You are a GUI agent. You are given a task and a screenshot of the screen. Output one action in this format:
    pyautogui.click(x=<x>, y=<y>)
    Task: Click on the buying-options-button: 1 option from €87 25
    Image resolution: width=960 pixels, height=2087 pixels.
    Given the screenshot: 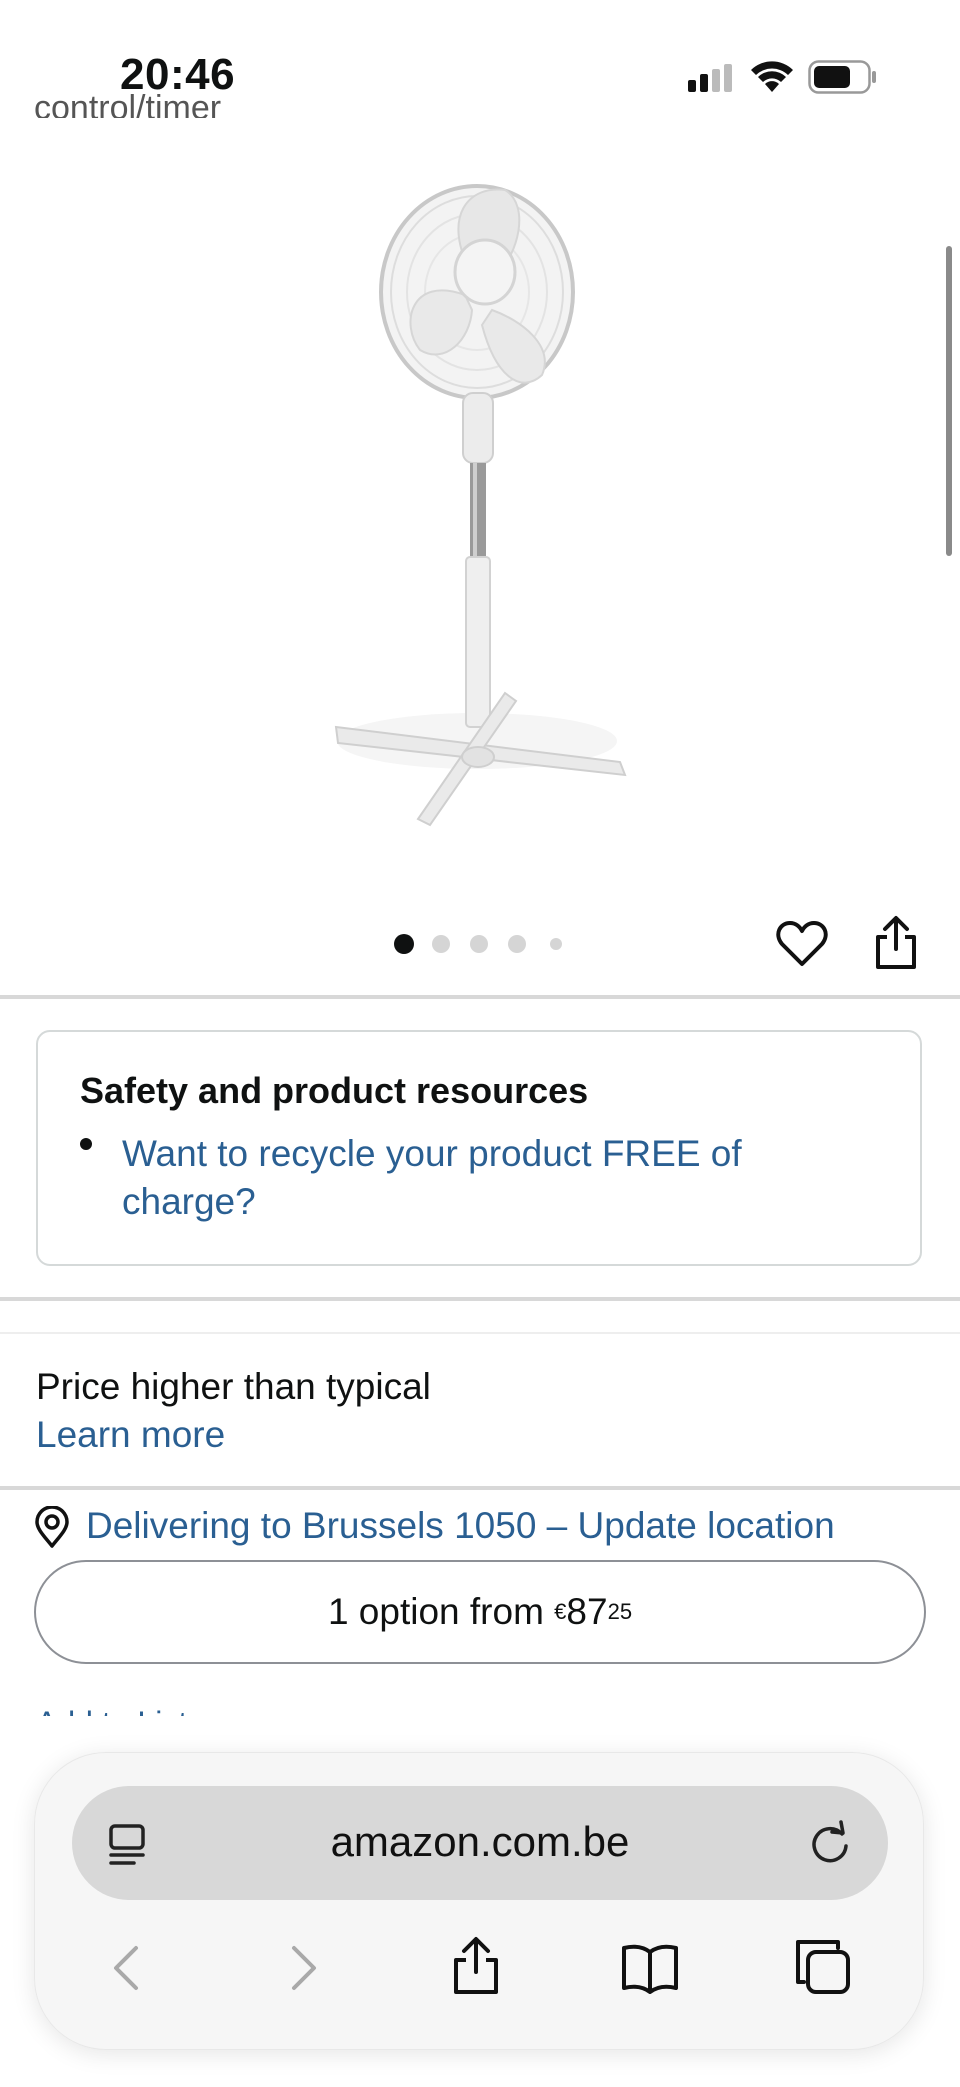 What is the action you would take?
    pyautogui.click(x=480, y=1612)
    